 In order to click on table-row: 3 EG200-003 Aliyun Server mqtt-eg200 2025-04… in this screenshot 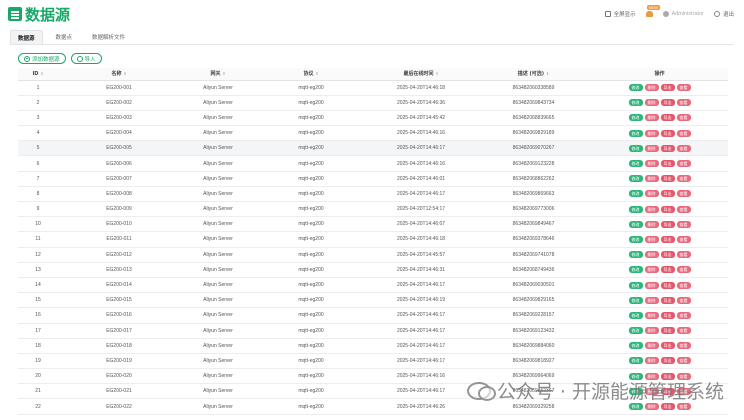, I will do `click(373, 118)`.